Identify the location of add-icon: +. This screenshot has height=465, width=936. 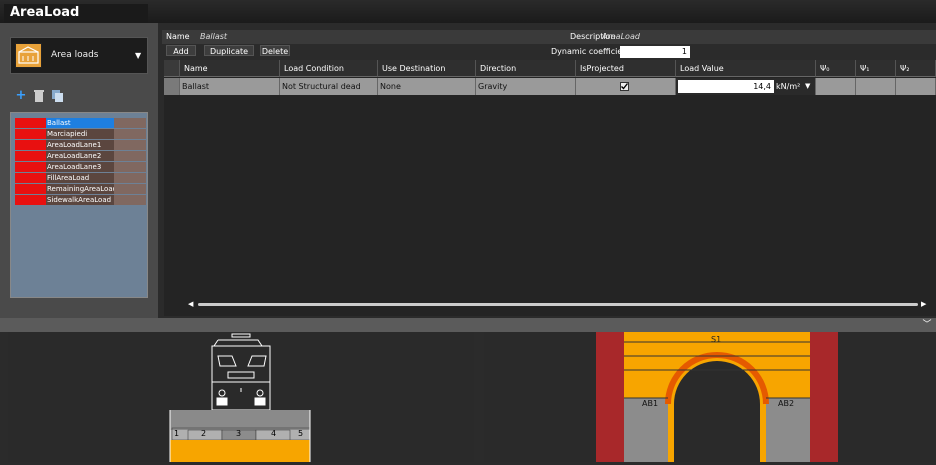
(21, 96).